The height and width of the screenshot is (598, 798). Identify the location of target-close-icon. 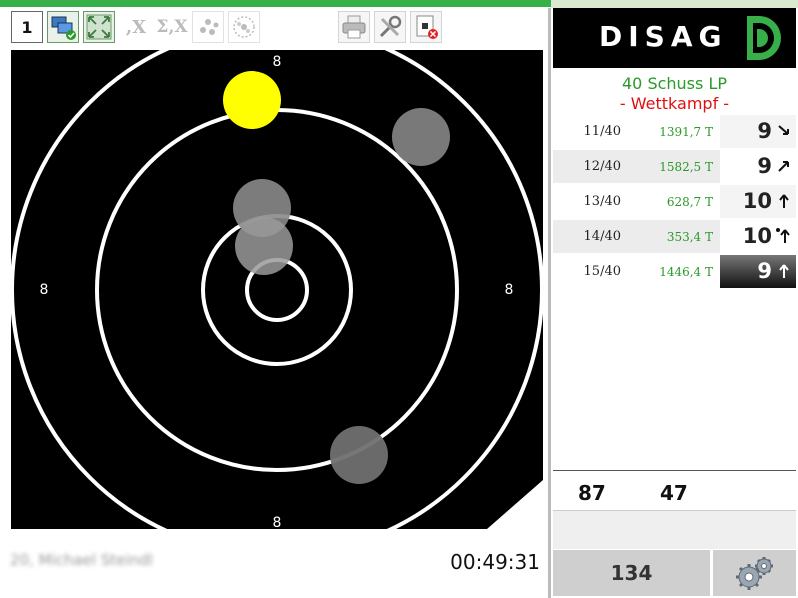
(427, 27).